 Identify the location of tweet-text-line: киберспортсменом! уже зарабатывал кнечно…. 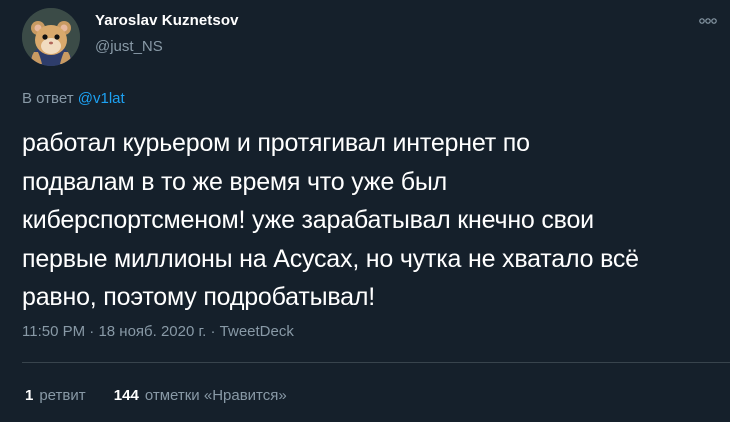
(308, 220).